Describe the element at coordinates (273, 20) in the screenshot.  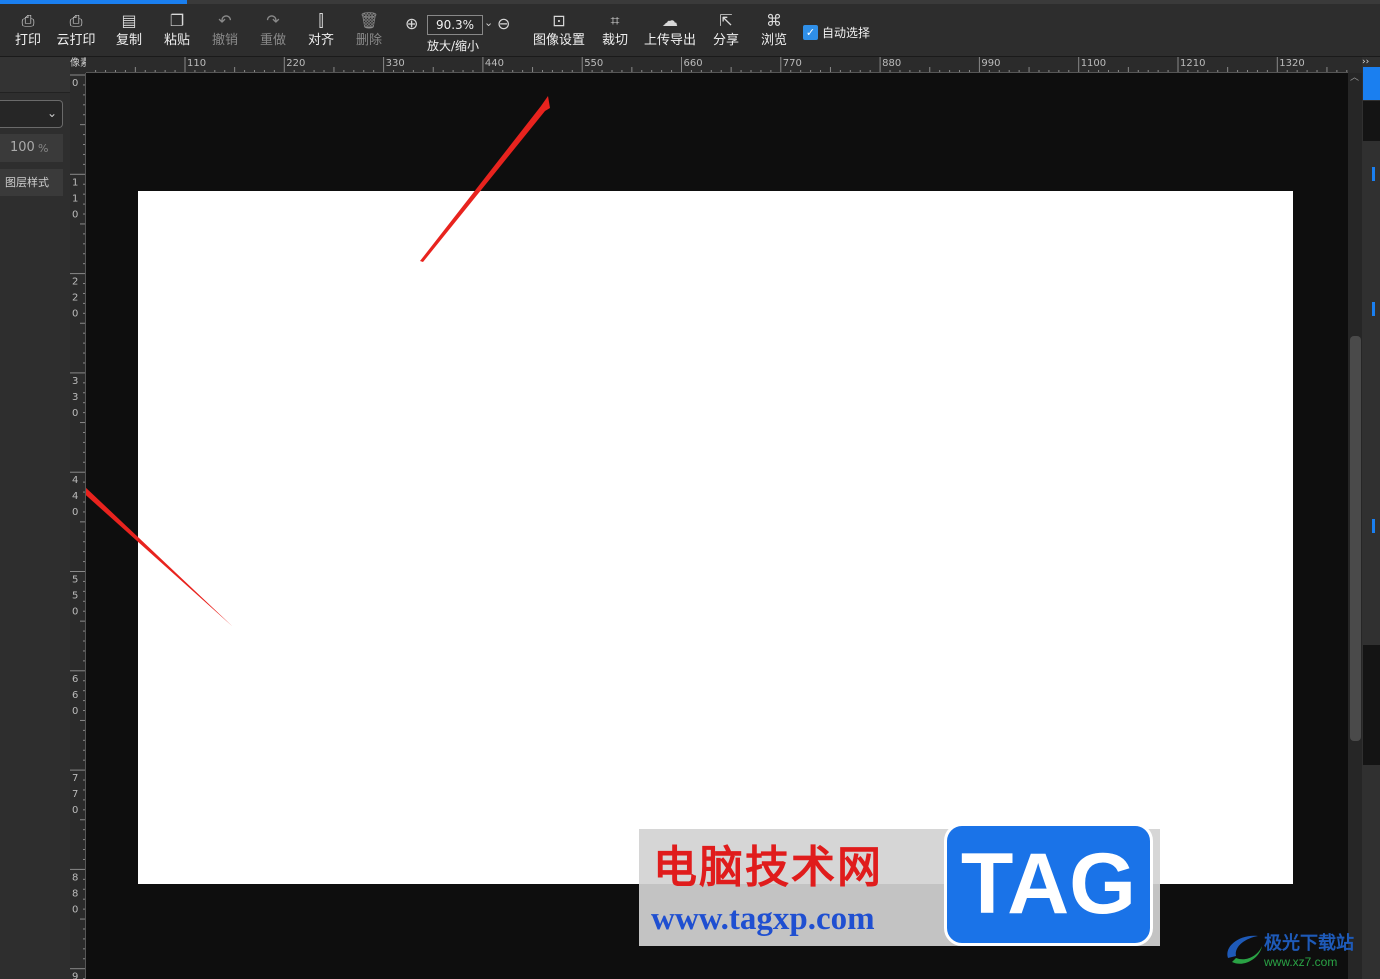
I see `redo-icon: ↷` at that location.